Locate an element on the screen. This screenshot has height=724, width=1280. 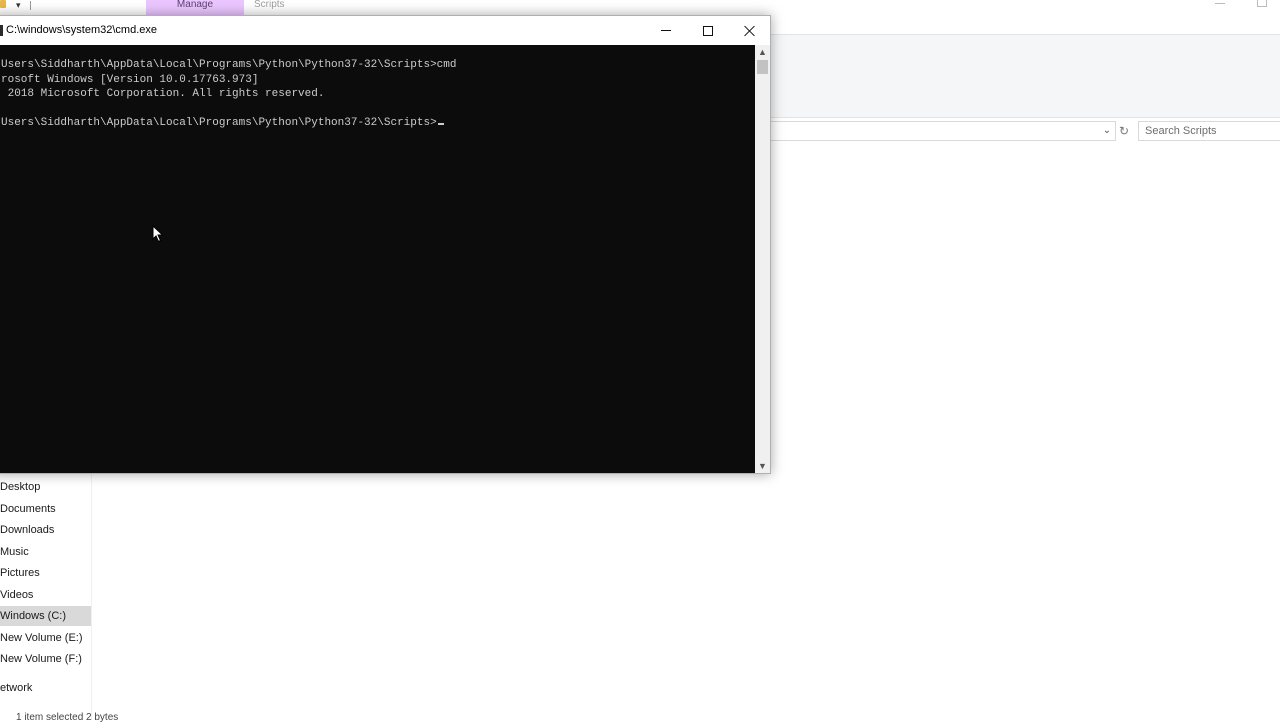
text-cursor is located at coordinates (440, 124).